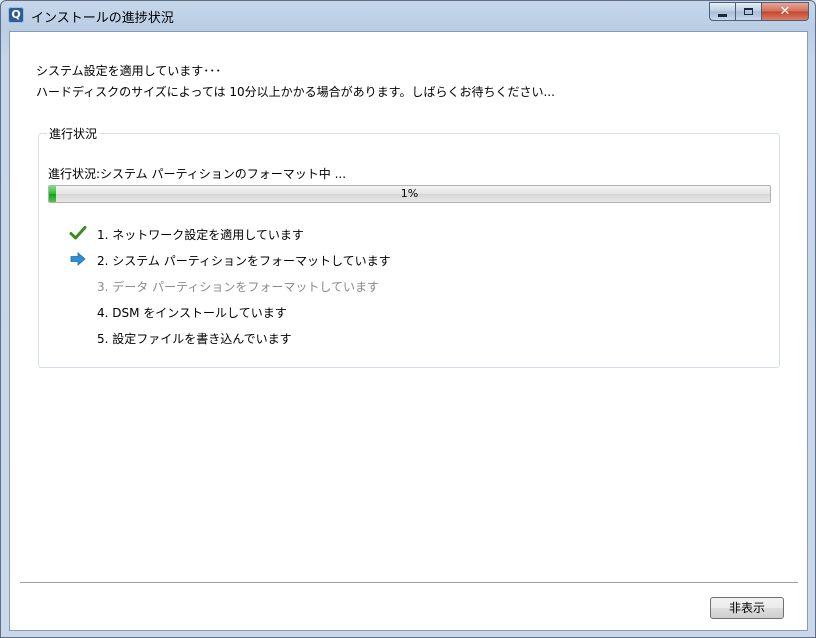  Describe the element at coordinates (78, 233) in the screenshot. I see `check-icon` at that location.